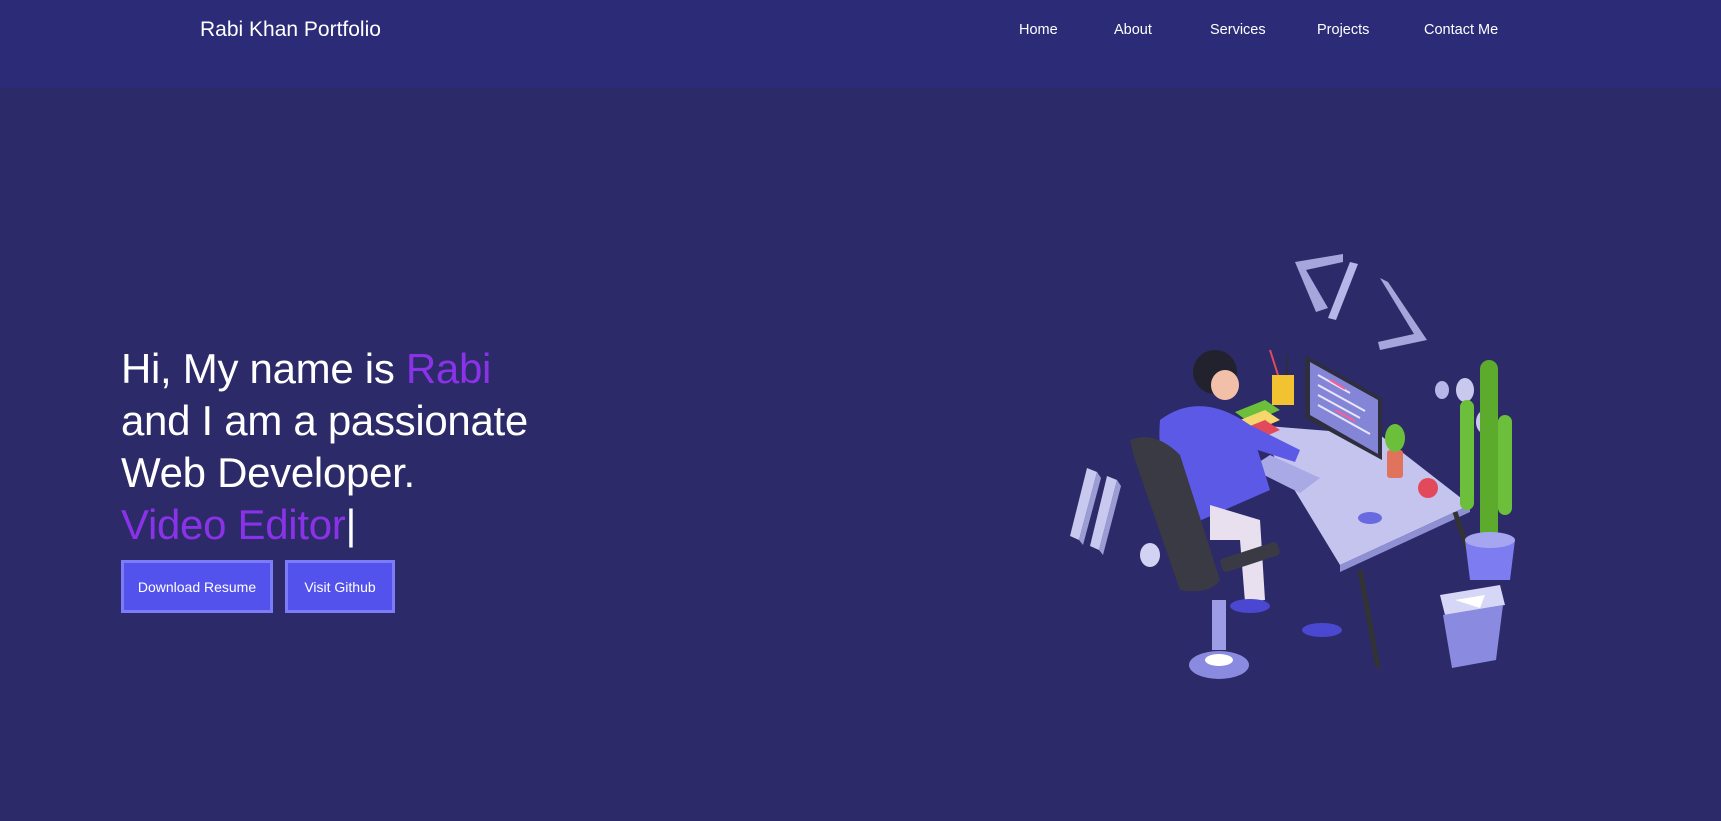 This screenshot has height=821, width=1721. I want to click on nav-links: Home About Services Projects Contact Me, so click(860, 34).